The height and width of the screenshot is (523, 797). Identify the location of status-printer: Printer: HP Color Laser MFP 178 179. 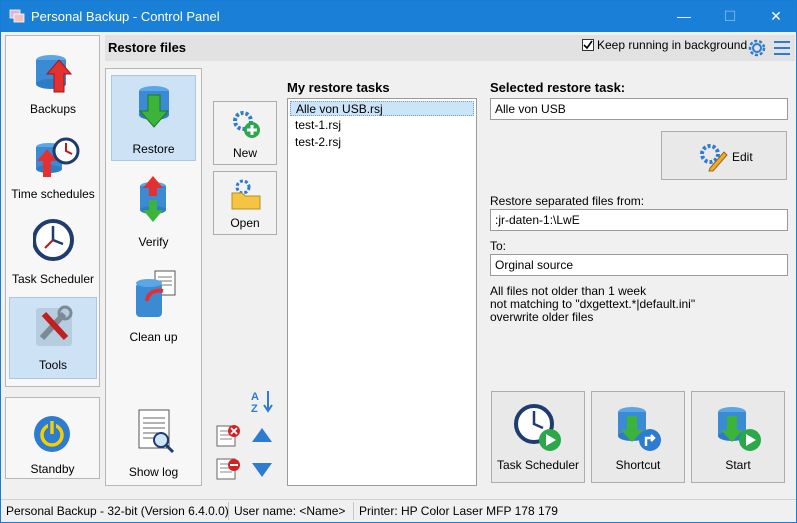
(458, 511).